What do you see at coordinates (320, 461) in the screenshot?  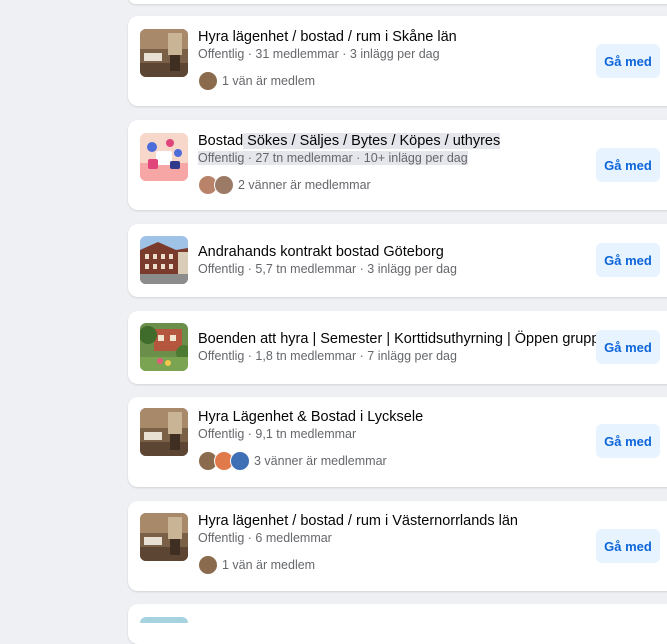 I see `friend-members-text: 3 vänner är medlemmar` at bounding box center [320, 461].